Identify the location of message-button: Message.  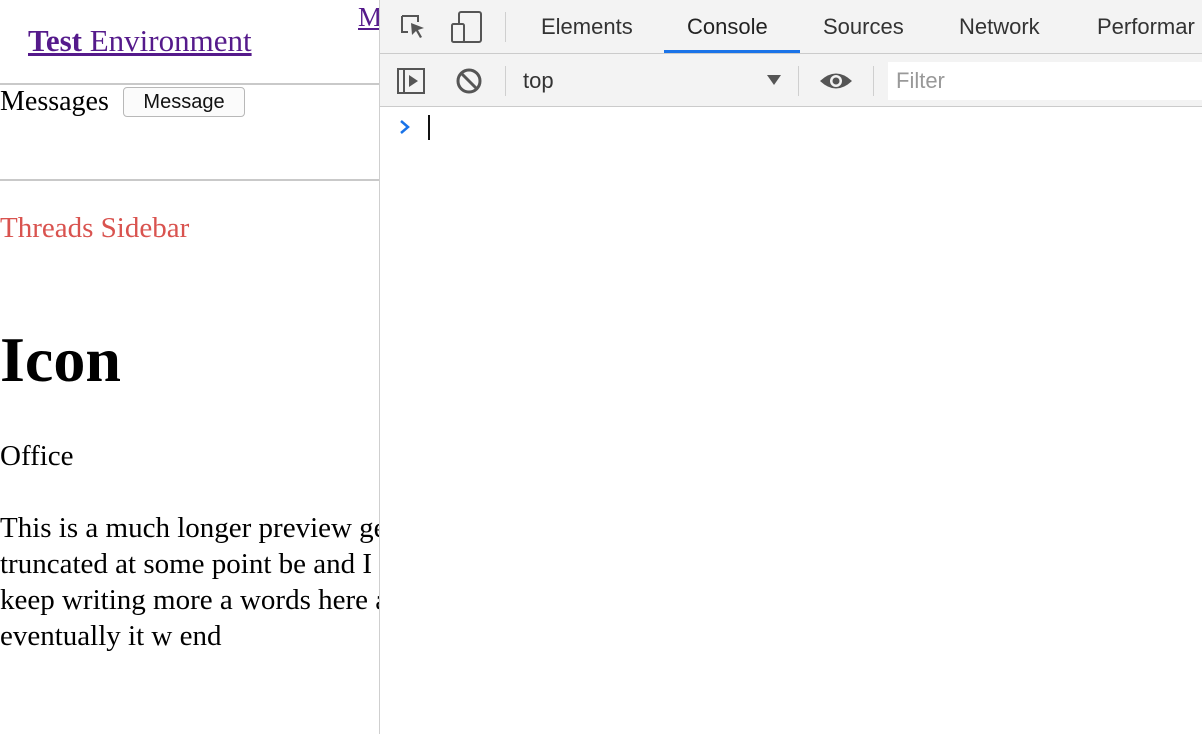
(184, 102).